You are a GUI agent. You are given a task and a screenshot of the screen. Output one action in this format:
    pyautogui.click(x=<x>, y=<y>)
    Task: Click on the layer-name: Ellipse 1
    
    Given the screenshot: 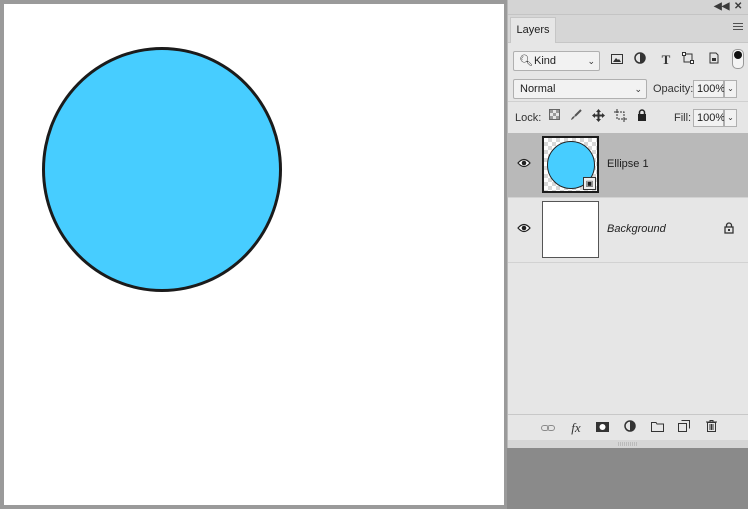 What is the action you would take?
    pyautogui.click(x=628, y=164)
    